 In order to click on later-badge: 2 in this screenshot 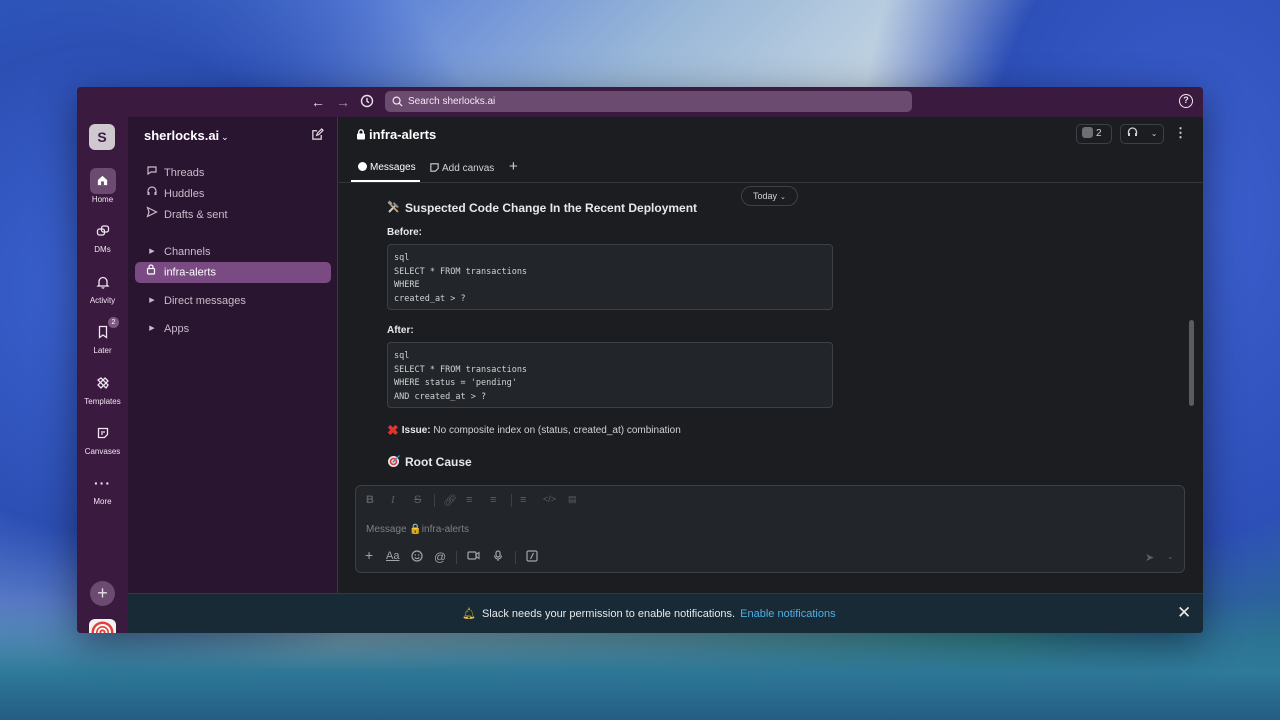, I will do `click(113, 322)`.